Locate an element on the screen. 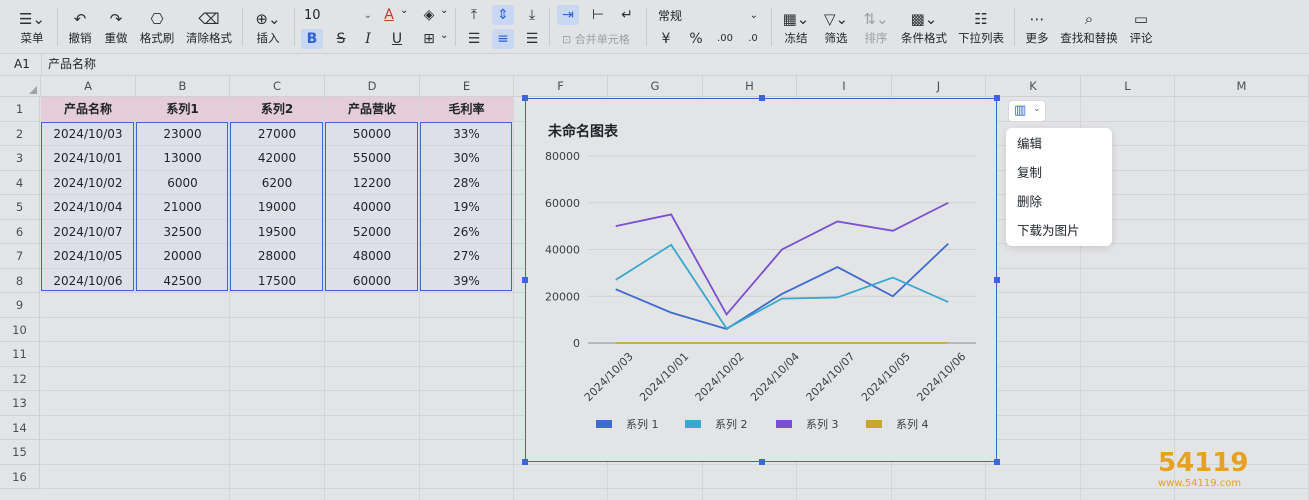 The height and width of the screenshot is (500, 1309). menu-item-download-image: 下载为图片 is located at coordinates (1059, 230).